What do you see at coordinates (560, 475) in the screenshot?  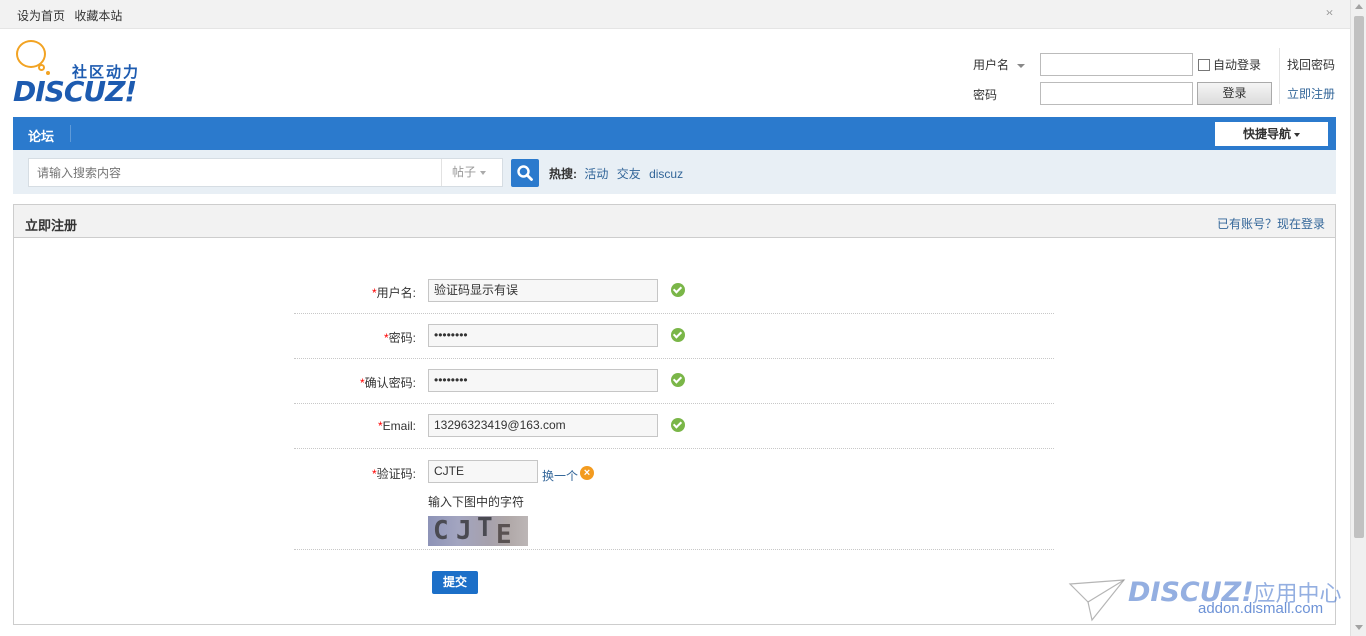 I see `change-captcha-link: 换一个` at bounding box center [560, 475].